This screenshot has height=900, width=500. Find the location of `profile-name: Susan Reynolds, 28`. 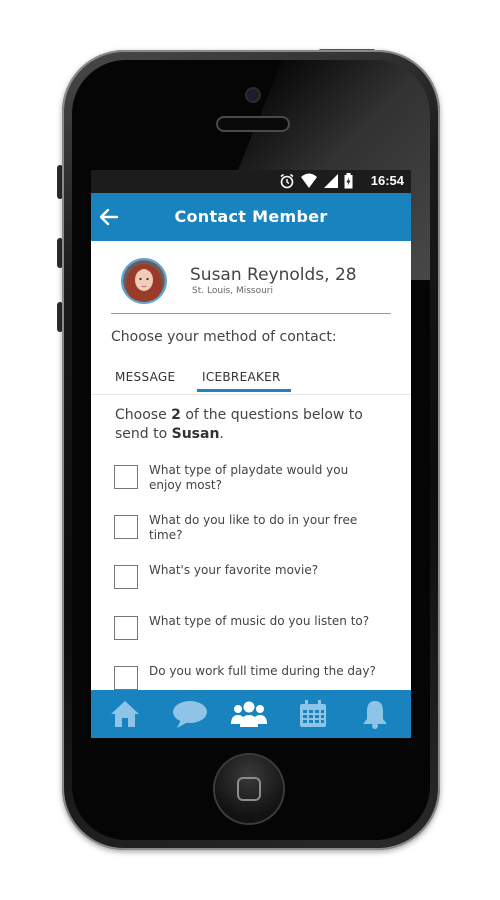

profile-name: Susan Reynolds, 28 is located at coordinates (273, 275).